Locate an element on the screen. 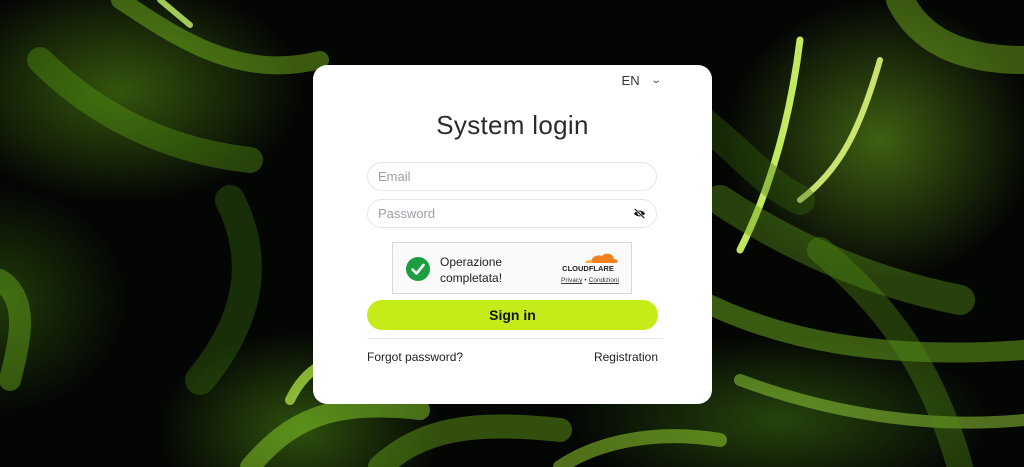 This screenshot has height=467, width=1024. cloudflare-brand-text: CLOUDFLARE is located at coordinates (588, 268).